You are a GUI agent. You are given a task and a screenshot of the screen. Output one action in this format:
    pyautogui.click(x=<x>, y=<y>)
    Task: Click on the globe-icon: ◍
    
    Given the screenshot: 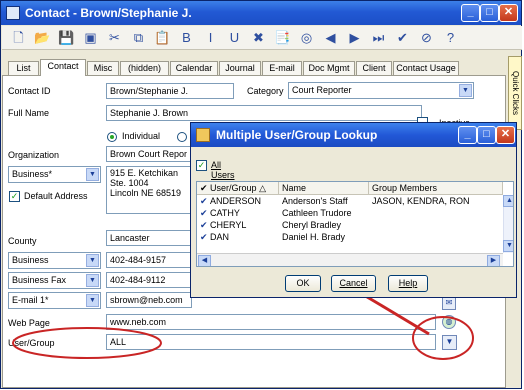 What is the action you would take?
    pyautogui.click(x=449, y=322)
    